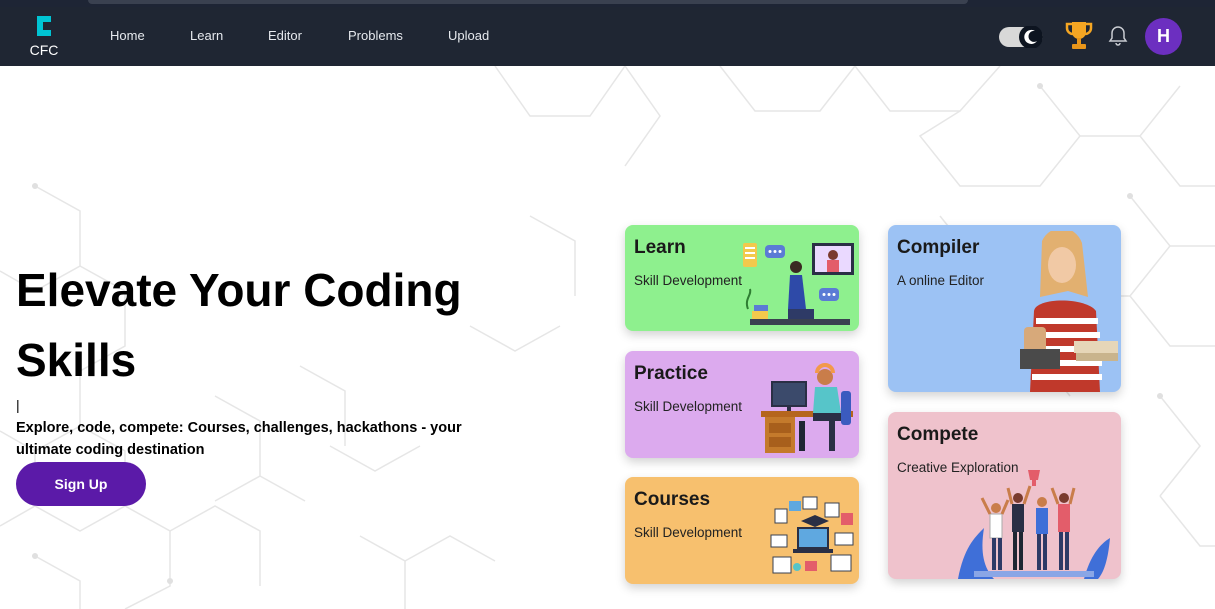 The image size is (1215, 609). What do you see at coordinates (941, 280) in the screenshot?
I see `card-compiler-subtitle: A online Editor` at bounding box center [941, 280].